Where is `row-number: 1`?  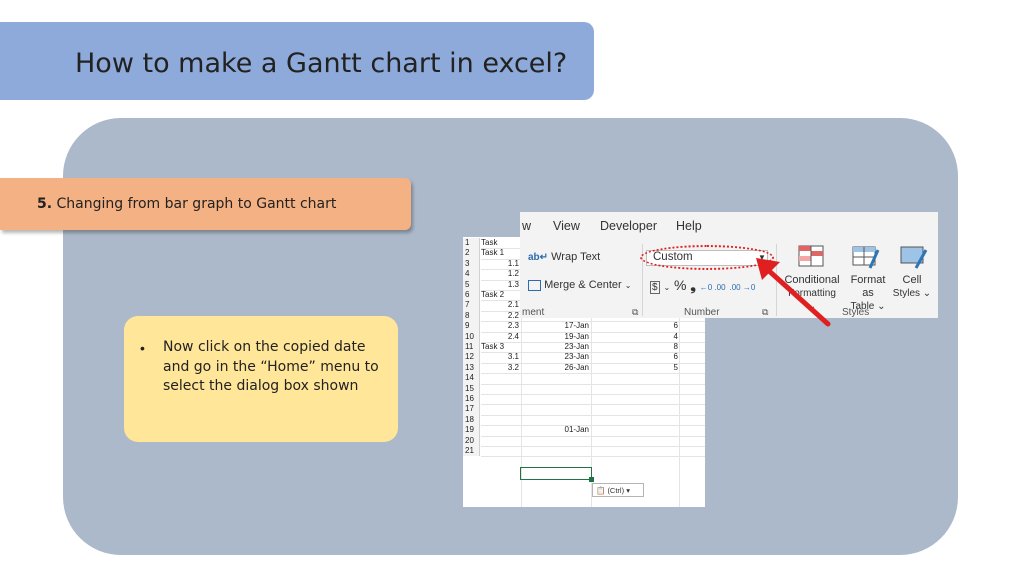
row-number: 1 is located at coordinates (471, 243).